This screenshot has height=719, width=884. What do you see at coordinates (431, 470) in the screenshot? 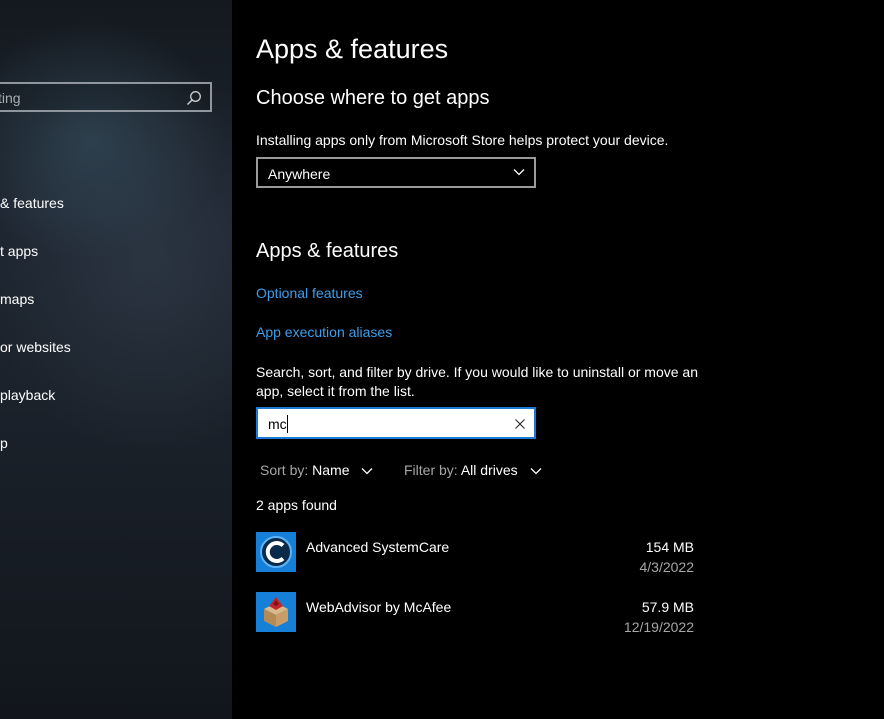
I see `filter-label: Filter by:` at bounding box center [431, 470].